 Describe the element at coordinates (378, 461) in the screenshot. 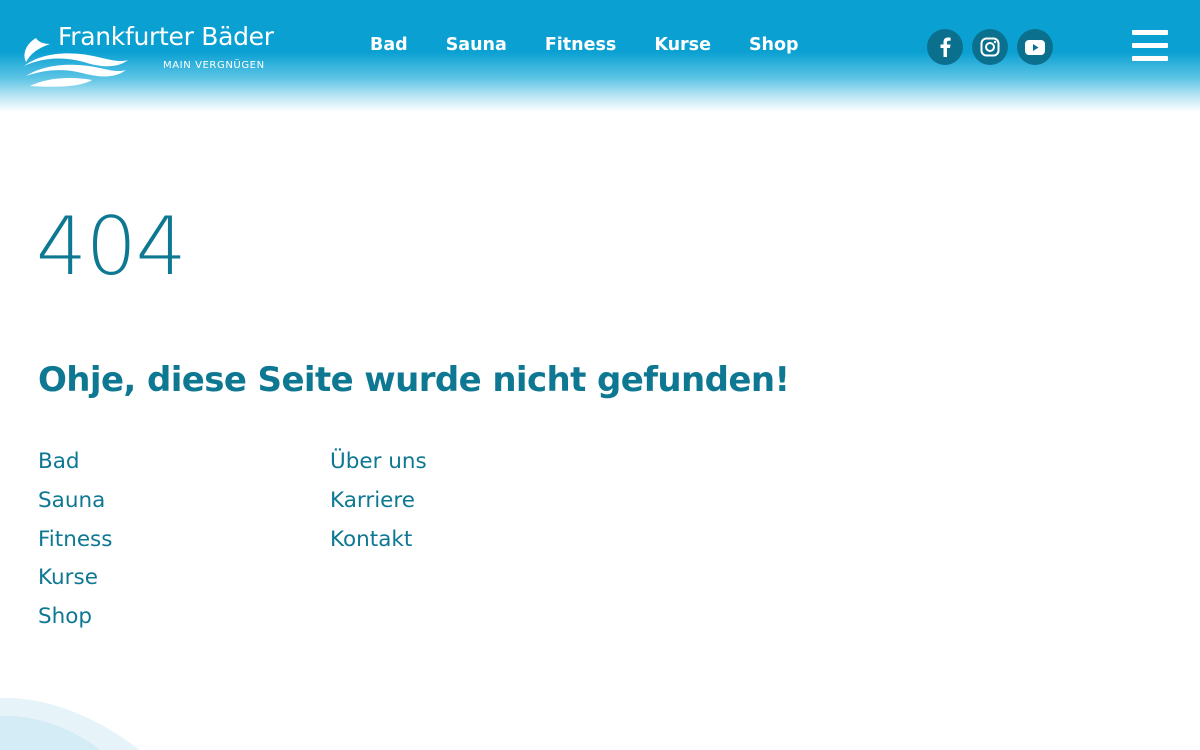

I see `link-ueber-uns: Über uns` at that location.